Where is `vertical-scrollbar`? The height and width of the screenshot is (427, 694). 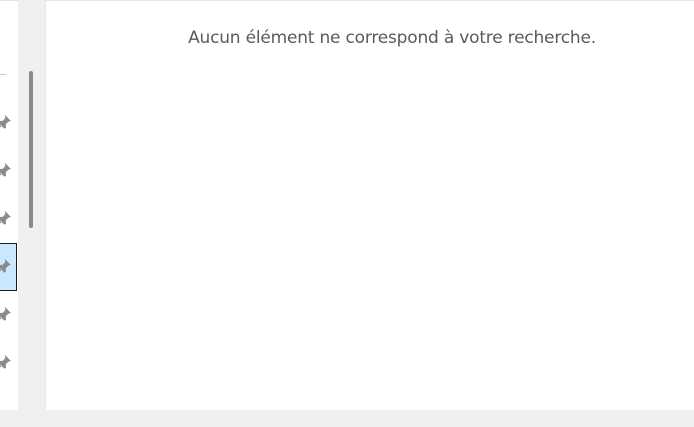 vertical-scrollbar is located at coordinates (30, 205).